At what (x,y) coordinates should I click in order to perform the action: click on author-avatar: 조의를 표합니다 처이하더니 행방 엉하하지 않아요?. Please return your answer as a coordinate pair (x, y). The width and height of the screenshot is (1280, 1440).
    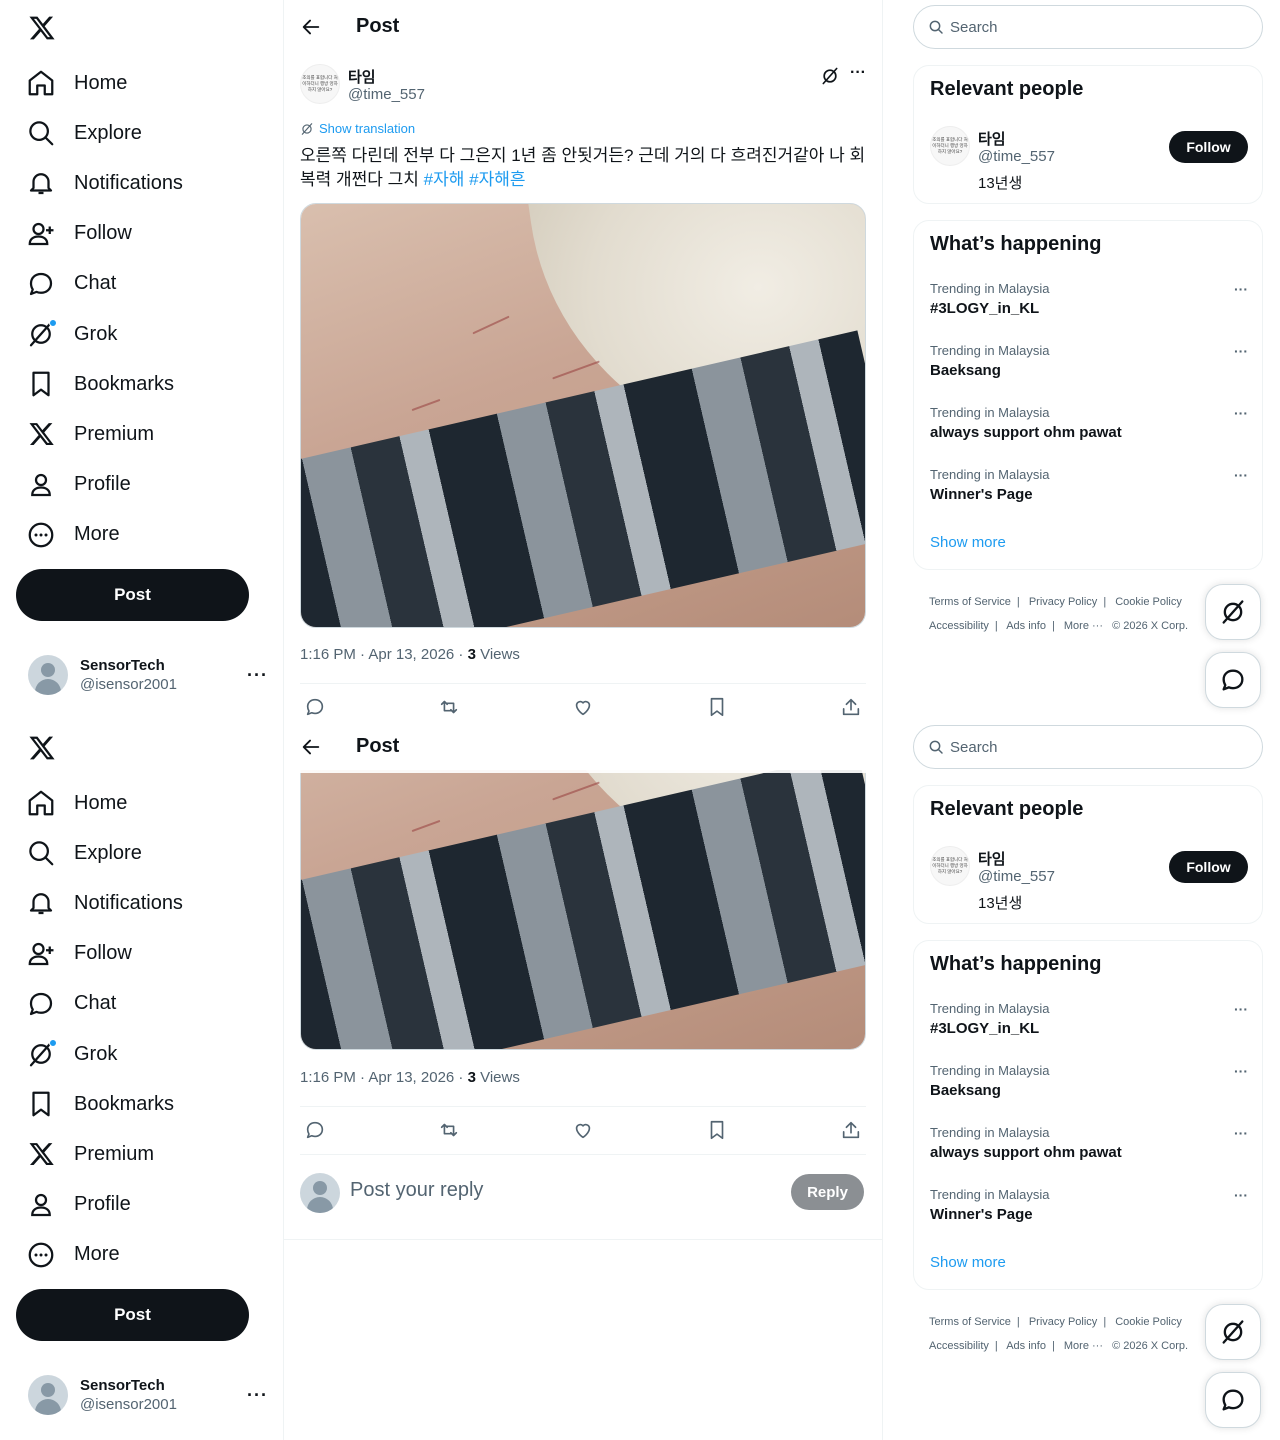
    Looking at the image, I should click on (320, 84).